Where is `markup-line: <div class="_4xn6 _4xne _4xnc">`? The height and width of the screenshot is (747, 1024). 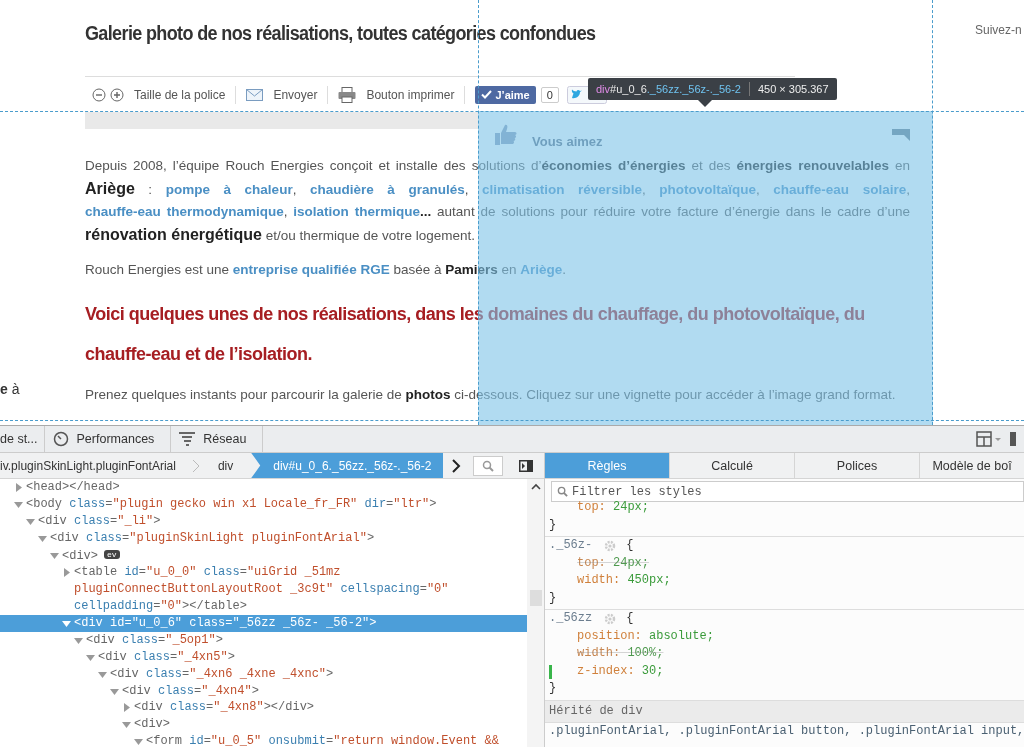
markup-line: <div class="_4xn6 _4xne _4xnc"> is located at coordinates (263, 674).